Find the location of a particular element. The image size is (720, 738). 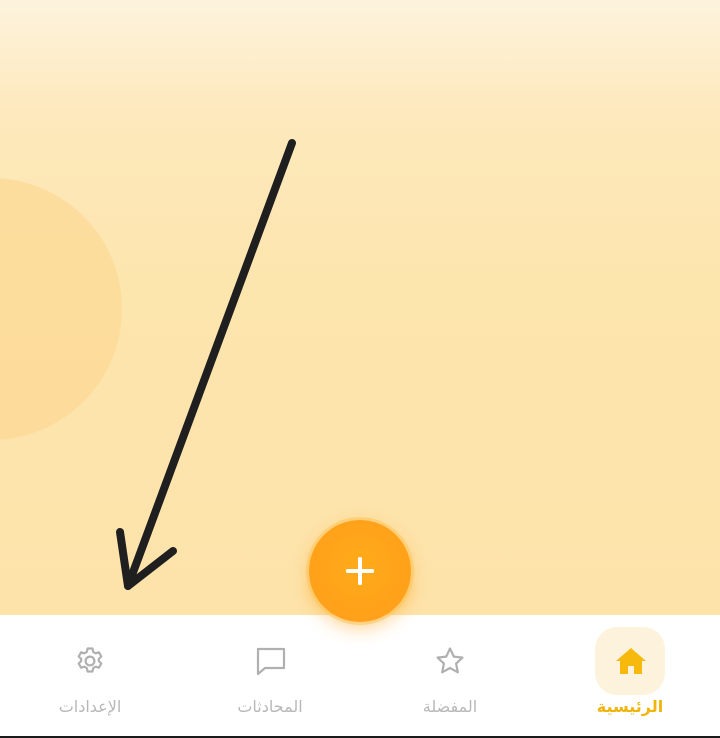

add-button is located at coordinates (360, 571).